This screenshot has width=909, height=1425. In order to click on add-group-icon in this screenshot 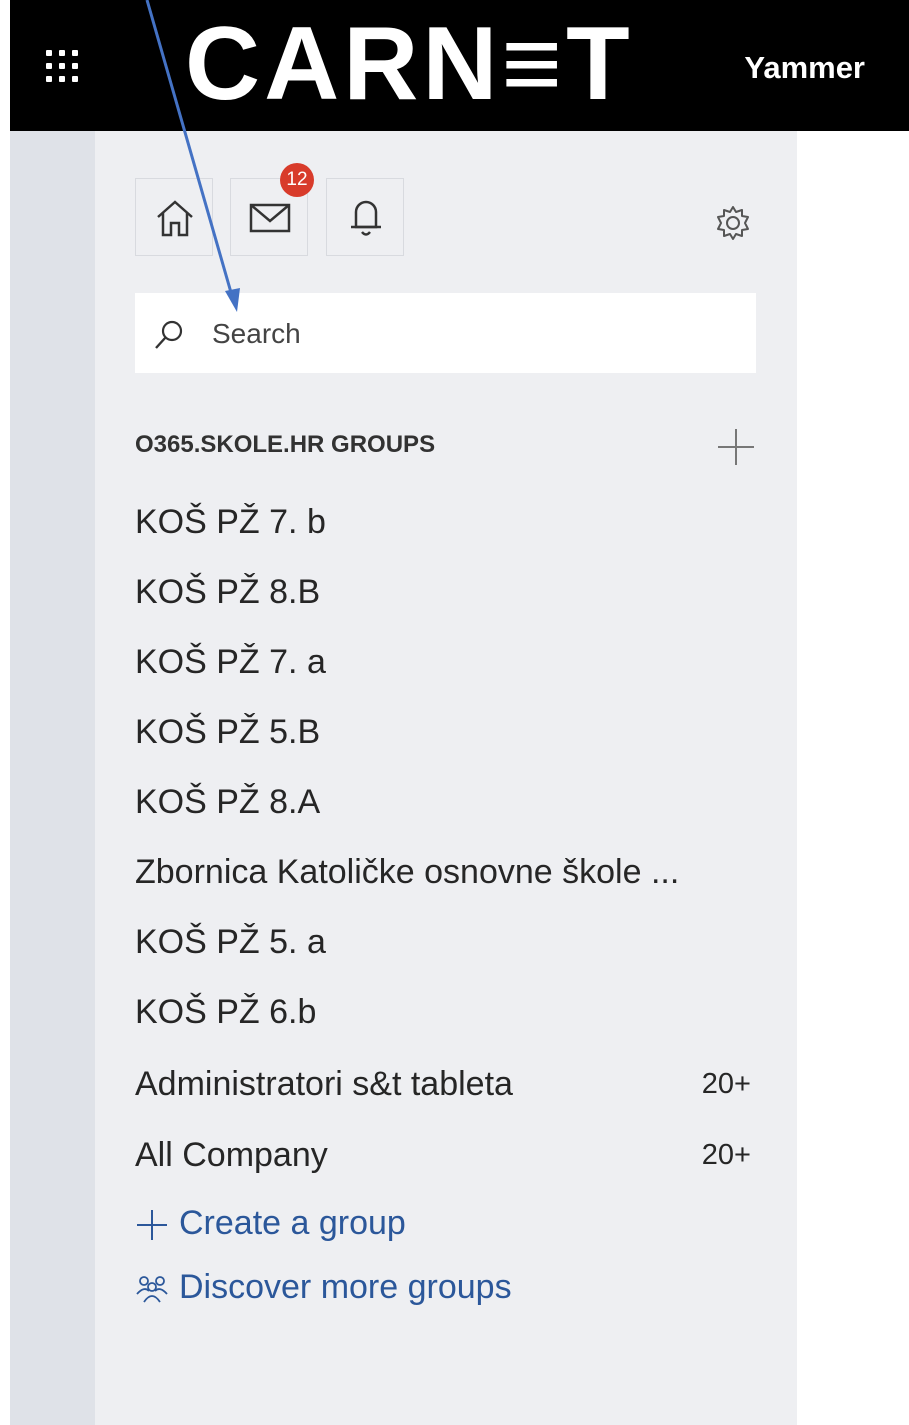, I will do `click(736, 447)`.